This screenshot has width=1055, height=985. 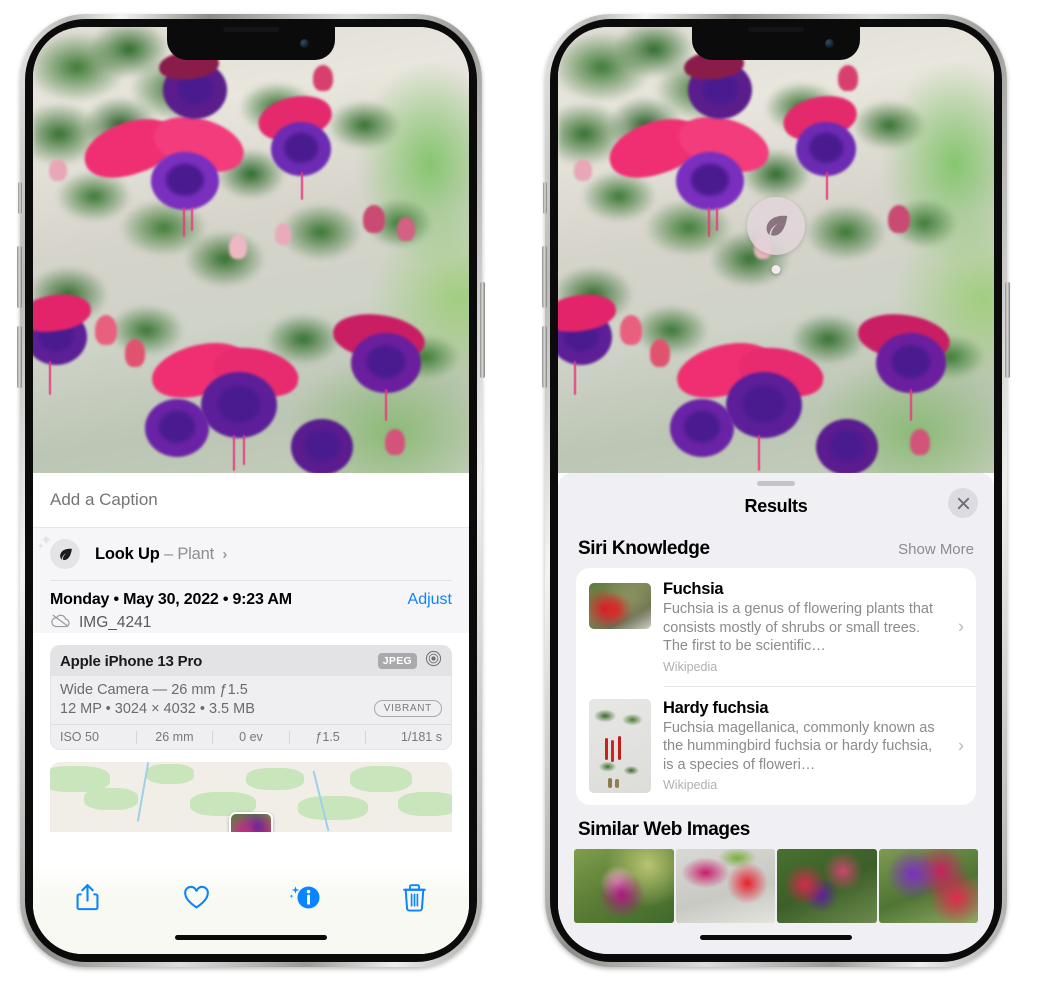 I want to click on favorite-button, so click(x=196, y=900).